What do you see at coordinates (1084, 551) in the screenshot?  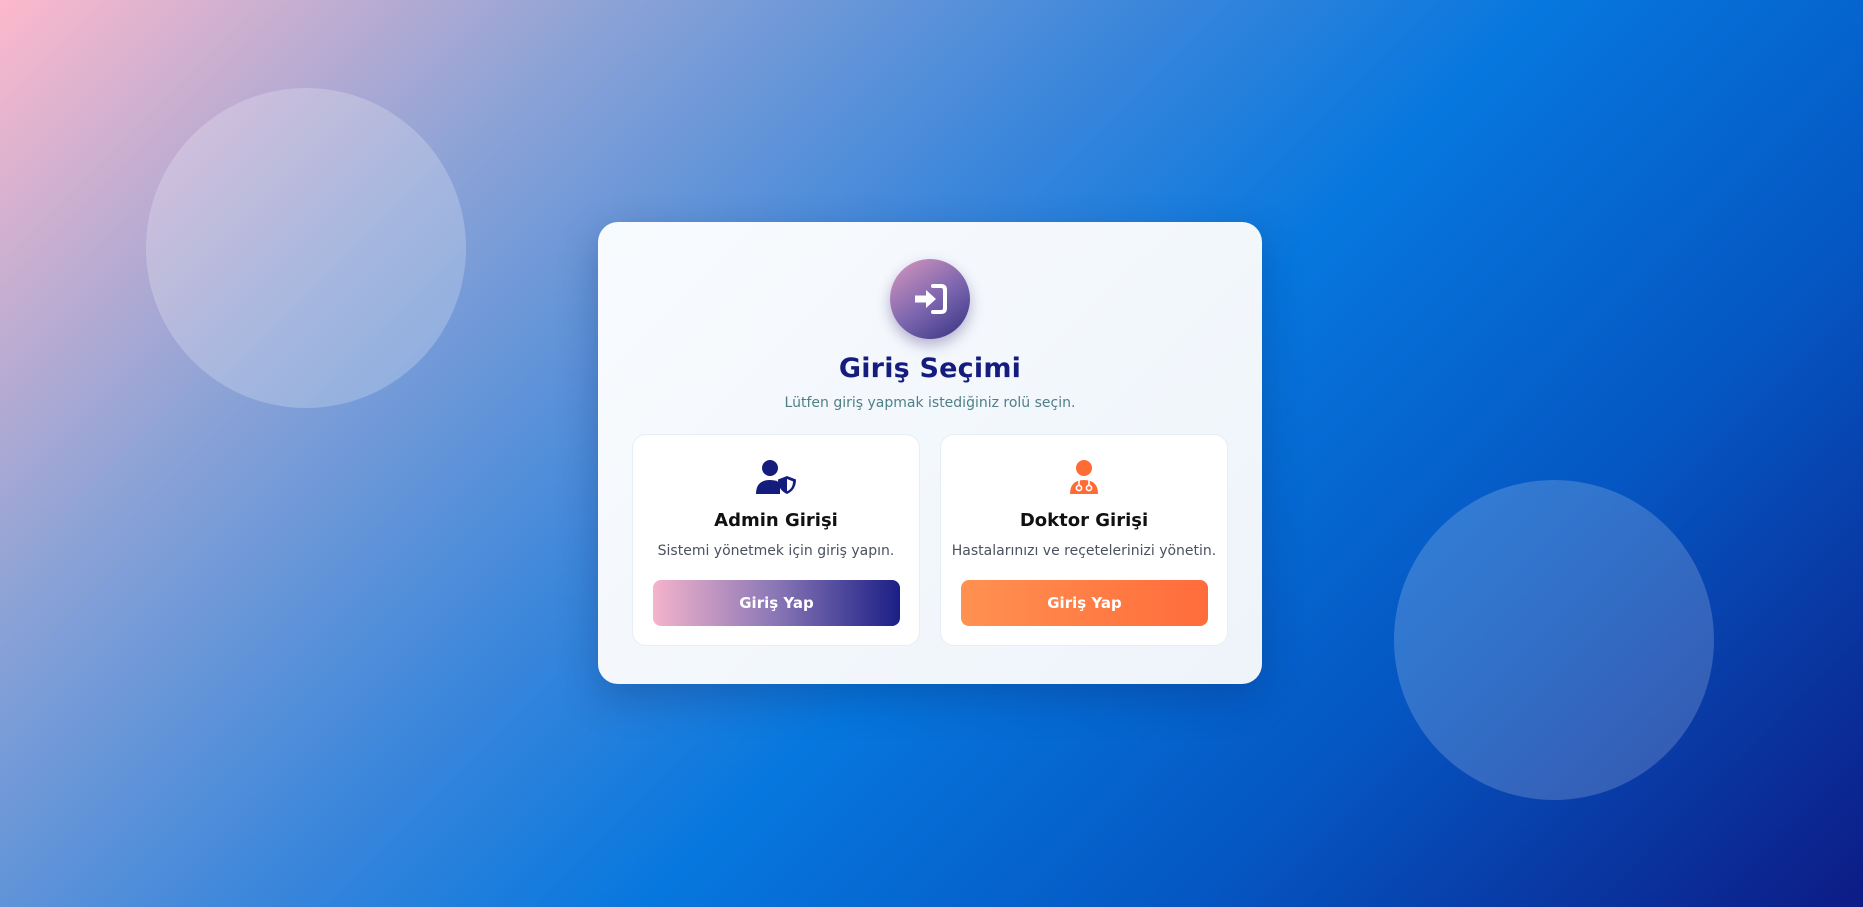 I see `doctor-login-description: Hastalarınızı ve reçetelerinizi yönetin.` at bounding box center [1084, 551].